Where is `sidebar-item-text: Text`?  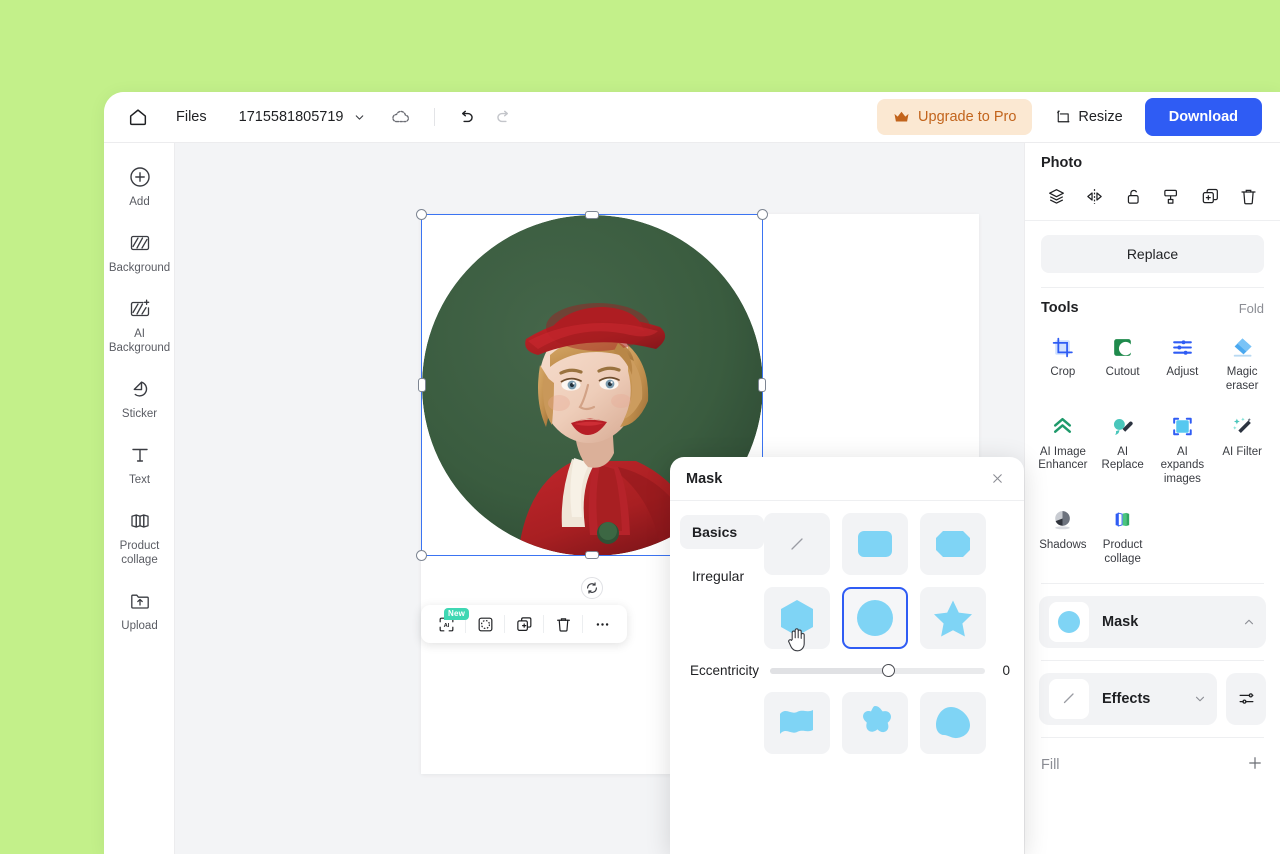
sidebar-item-text: Text is located at coordinates (139, 464).